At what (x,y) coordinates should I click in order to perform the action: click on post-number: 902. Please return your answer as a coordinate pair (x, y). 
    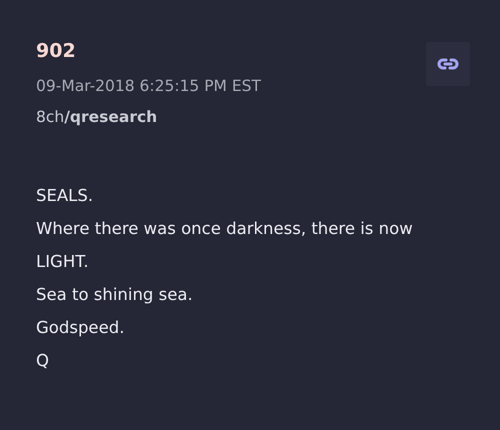
    Looking at the image, I should click on (56, 51).